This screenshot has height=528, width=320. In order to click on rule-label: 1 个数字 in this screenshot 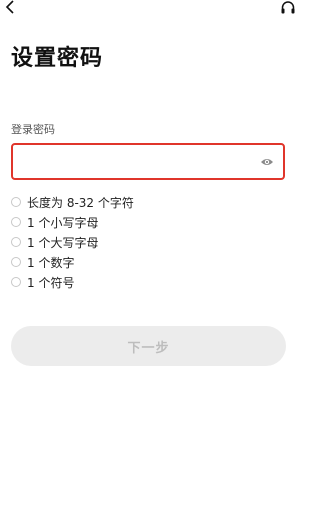, I will do `click(51, 262)`.